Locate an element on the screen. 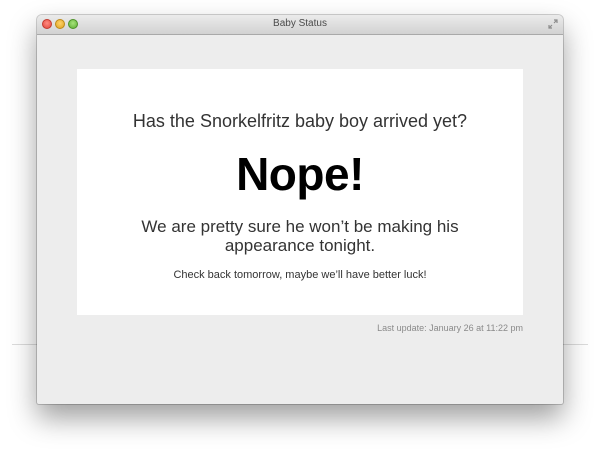 The width and height of the screenshot is (600, 450). title-bar: Baby Status is located at coordinates (300, 25).